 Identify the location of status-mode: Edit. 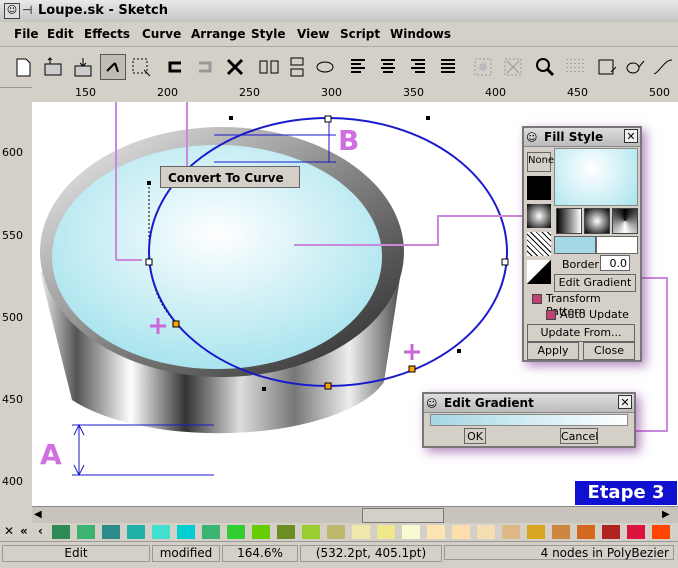
(76, 553).